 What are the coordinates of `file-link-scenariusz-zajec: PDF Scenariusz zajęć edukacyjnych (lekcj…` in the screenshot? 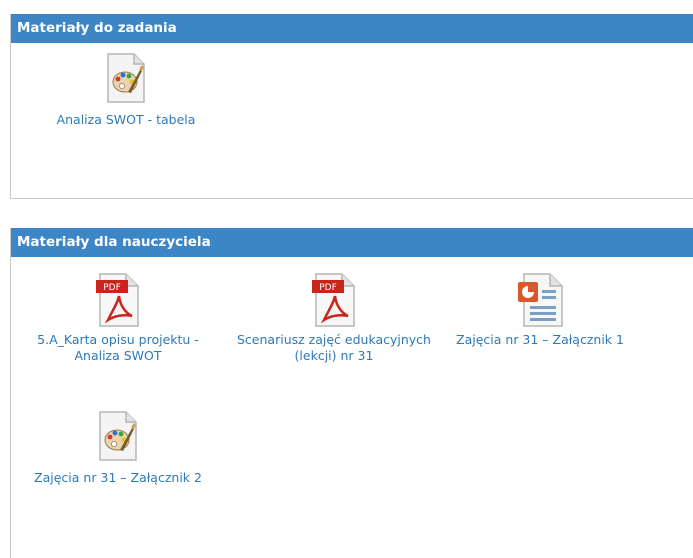 It's located at (334, 318).